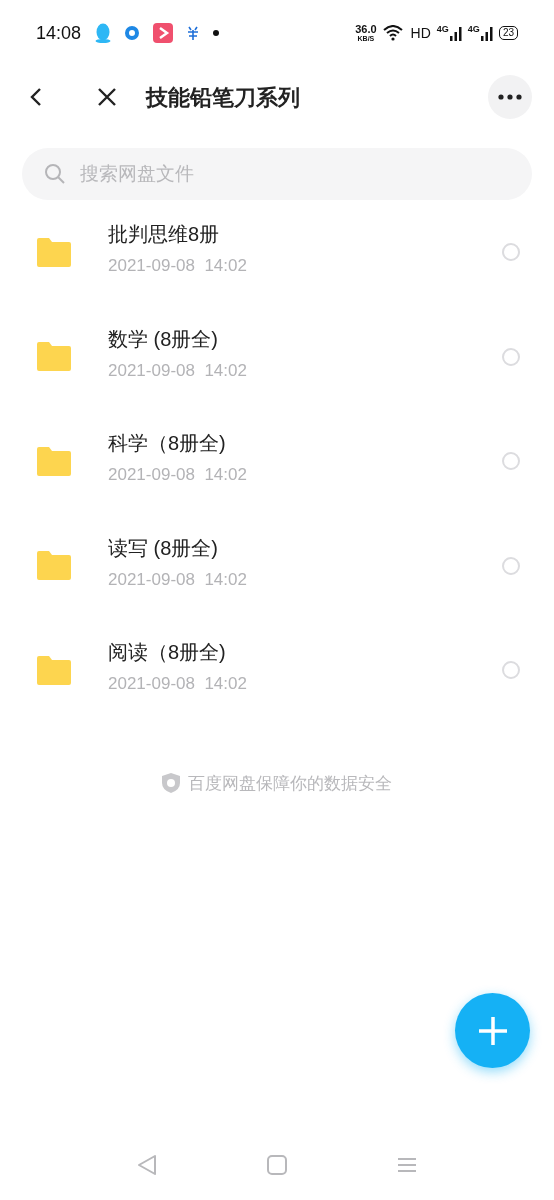 The image size is (554, 1200). What do you see at coordinates (508, 33) in the screenshot?
I see `battery-indicator: 23` at bounding box center [508, 33].